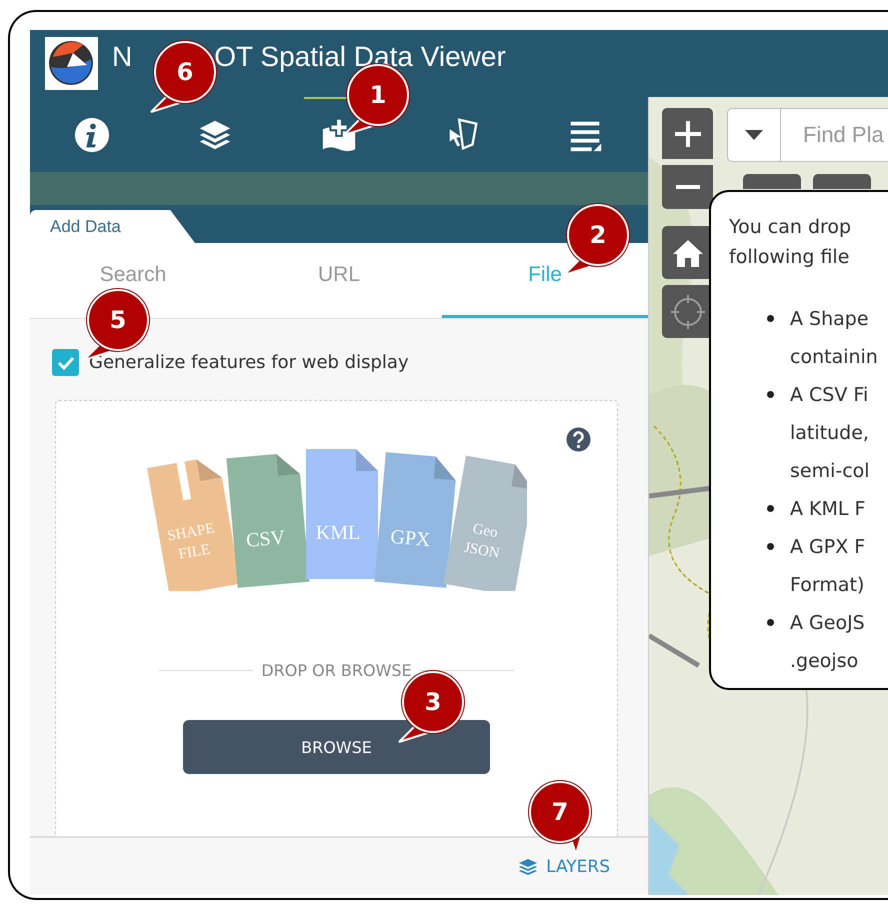 This screenshot has width=888, height=906. What do you see at coordinates (339, 280) in the screenshot?
I see `tab: URL` at bounding box center [339, 280].